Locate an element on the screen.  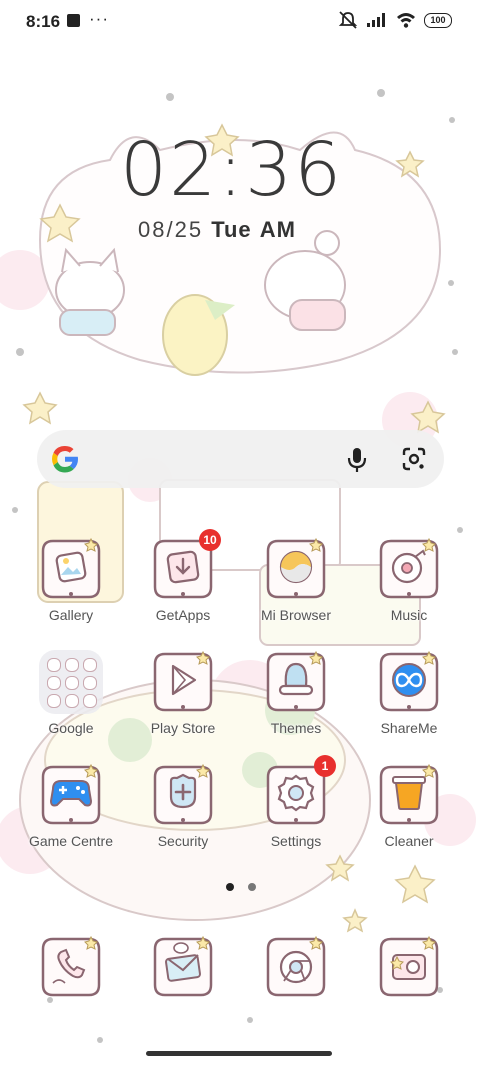
app-label: Settings is located at coordinates (296, 841).